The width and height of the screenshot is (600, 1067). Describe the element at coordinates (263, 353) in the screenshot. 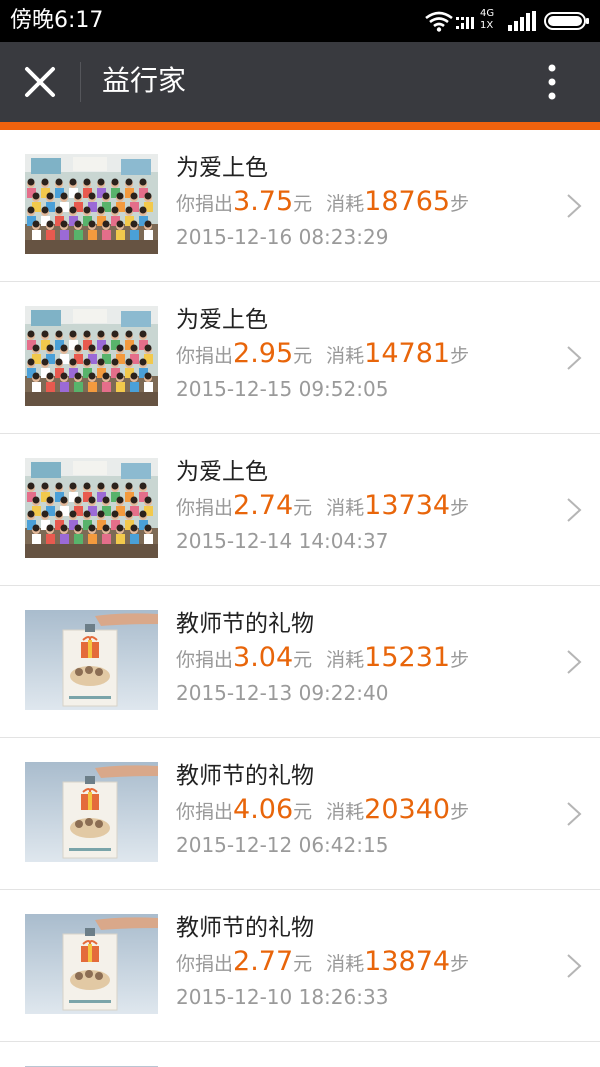

I see `donate-amount: 2.95` at that location.